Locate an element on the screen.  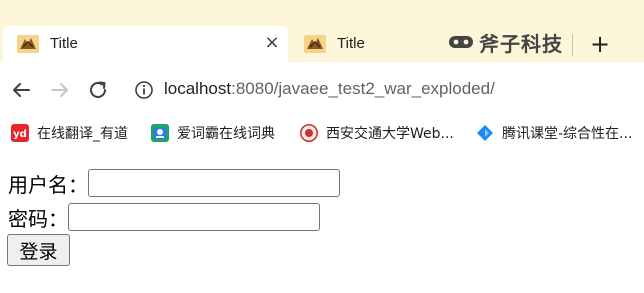
url-host: localhost is located at coordinates (198, 88).